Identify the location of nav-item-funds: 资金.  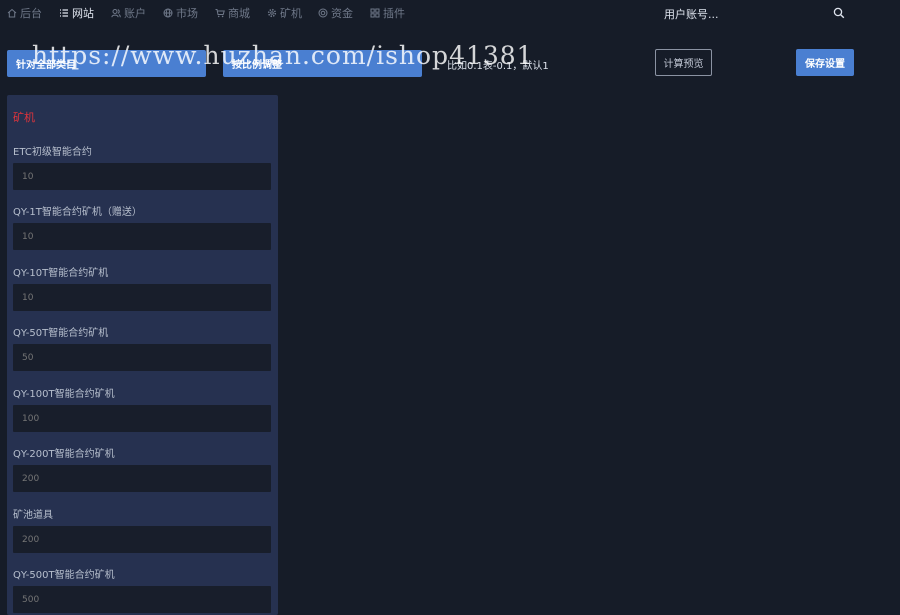
(335, 13).